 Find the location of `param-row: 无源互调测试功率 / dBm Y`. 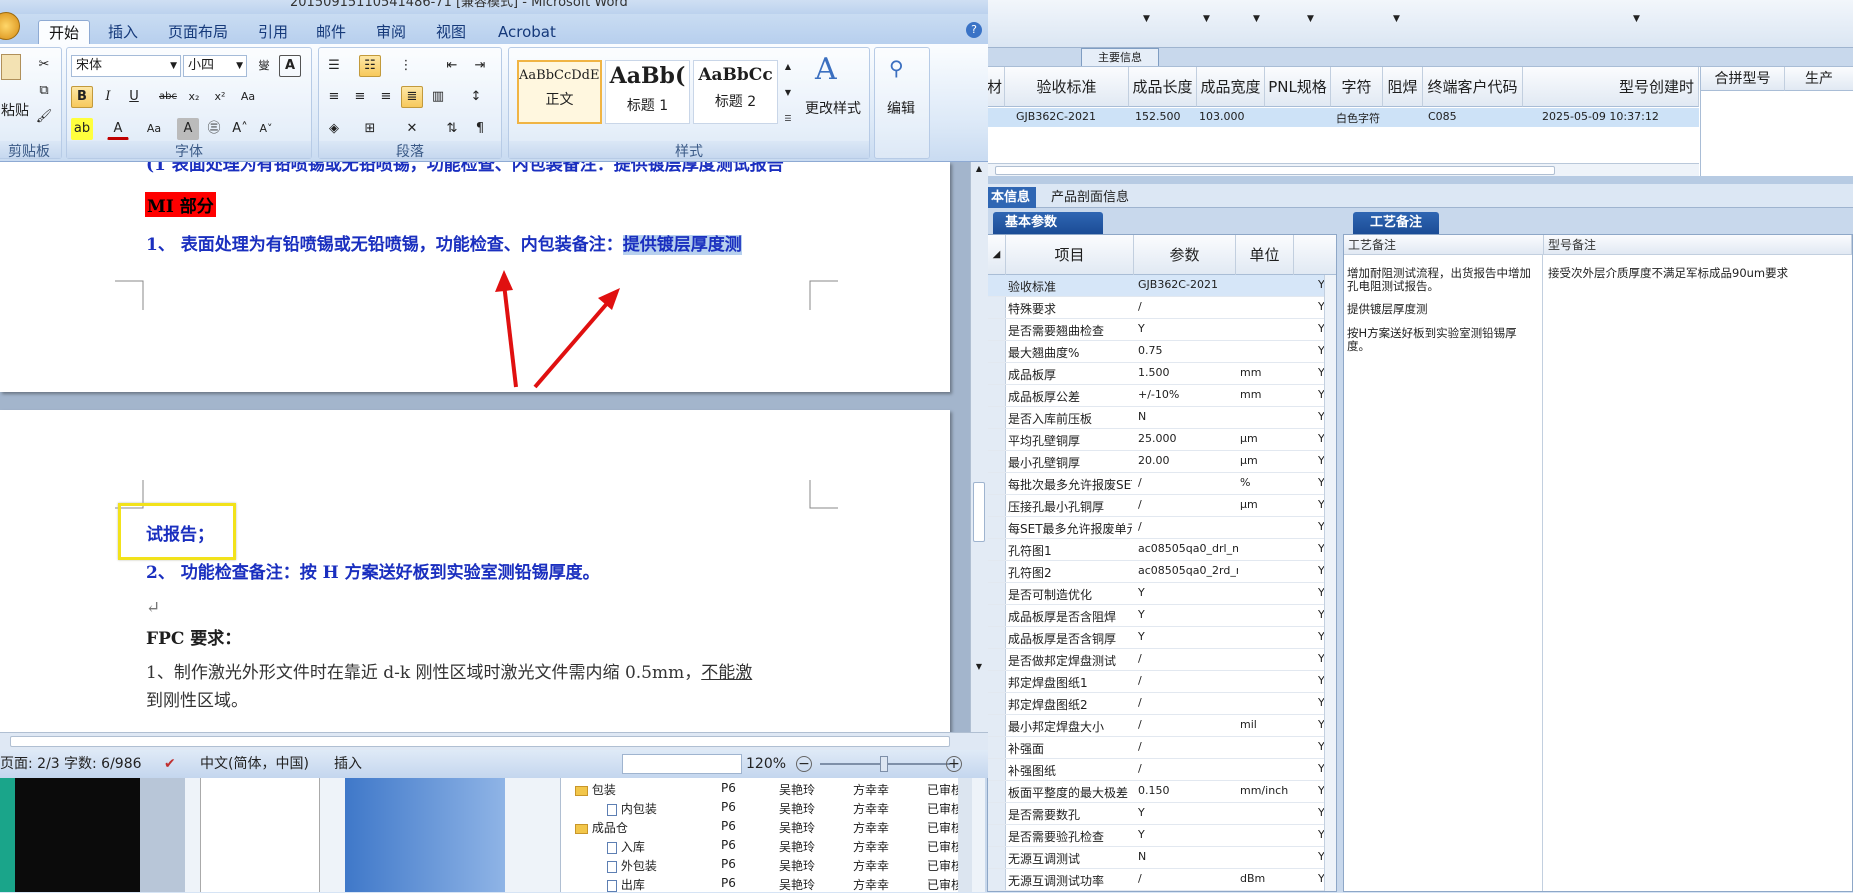

param-row: 无源互调测试功率 / dBm Y is located at coordinates (1156, 880).